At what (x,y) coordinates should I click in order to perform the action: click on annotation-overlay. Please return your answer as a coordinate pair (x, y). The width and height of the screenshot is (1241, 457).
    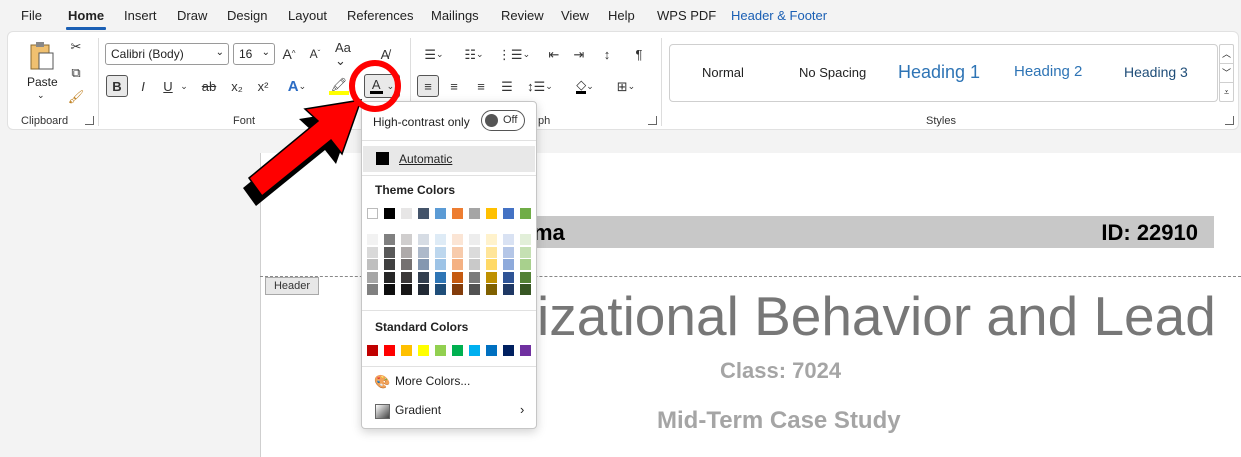
    Looking at the image, I should click on (322, 133).